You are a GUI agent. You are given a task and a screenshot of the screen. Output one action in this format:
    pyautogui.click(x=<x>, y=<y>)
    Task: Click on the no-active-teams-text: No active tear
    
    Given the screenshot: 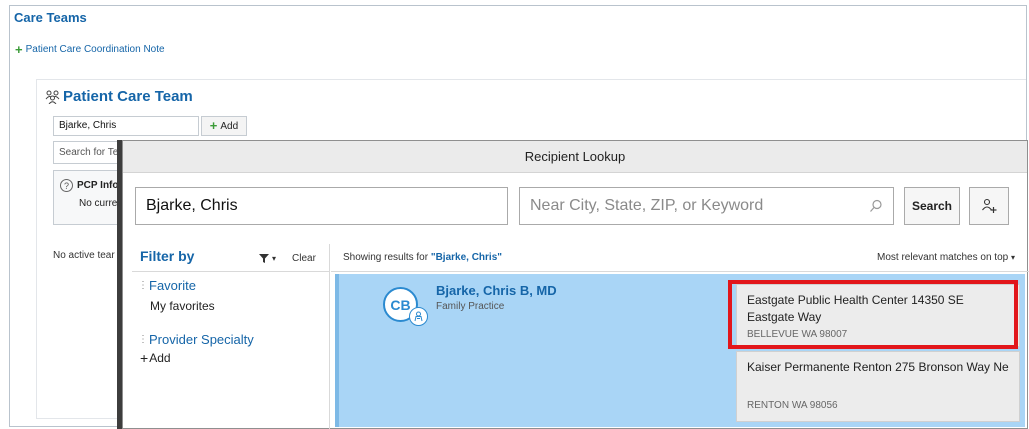 What is the action you would take?
    pyautogui.click(x=84, y=255)
    